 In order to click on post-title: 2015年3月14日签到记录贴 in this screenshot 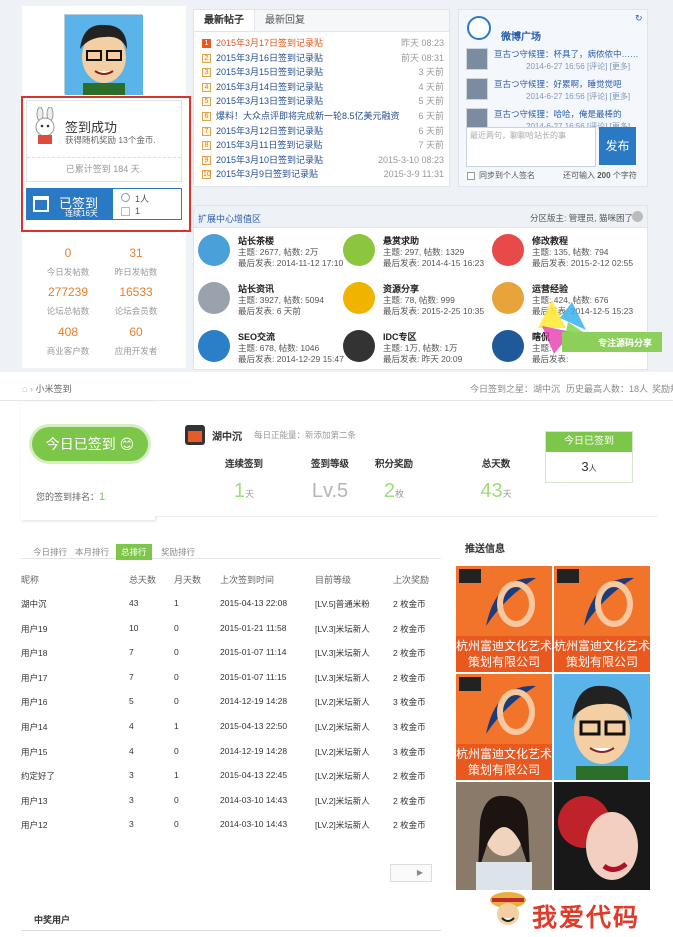, I will do `click(269, 87)`.